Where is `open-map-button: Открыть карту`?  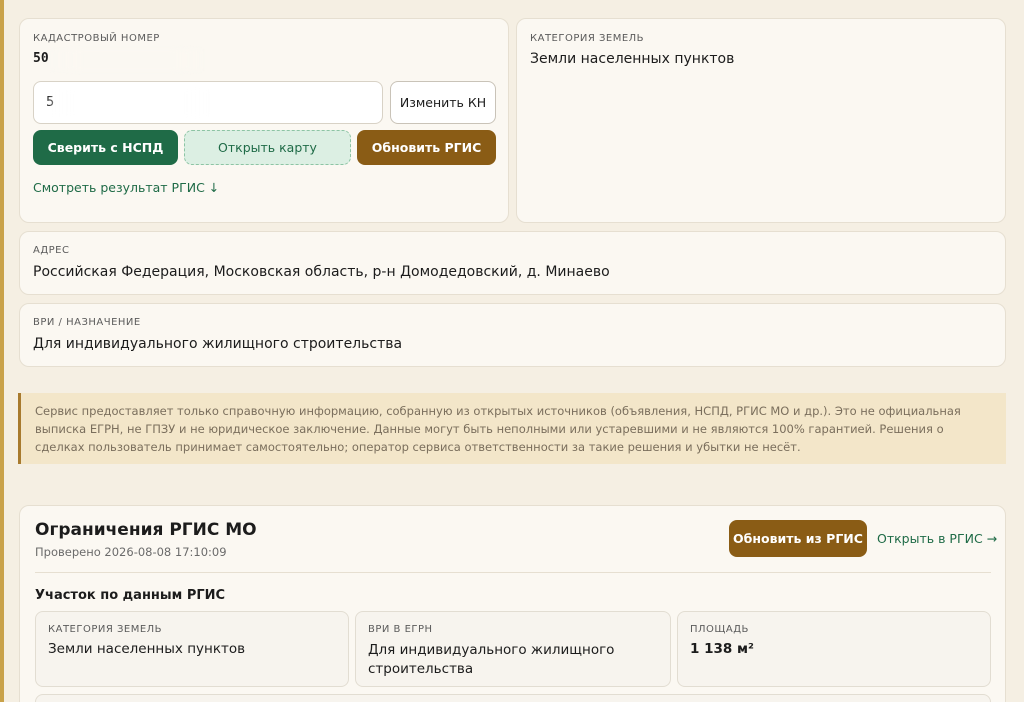 open-map-button: Открыть карту is located at coordinates (267, 147).